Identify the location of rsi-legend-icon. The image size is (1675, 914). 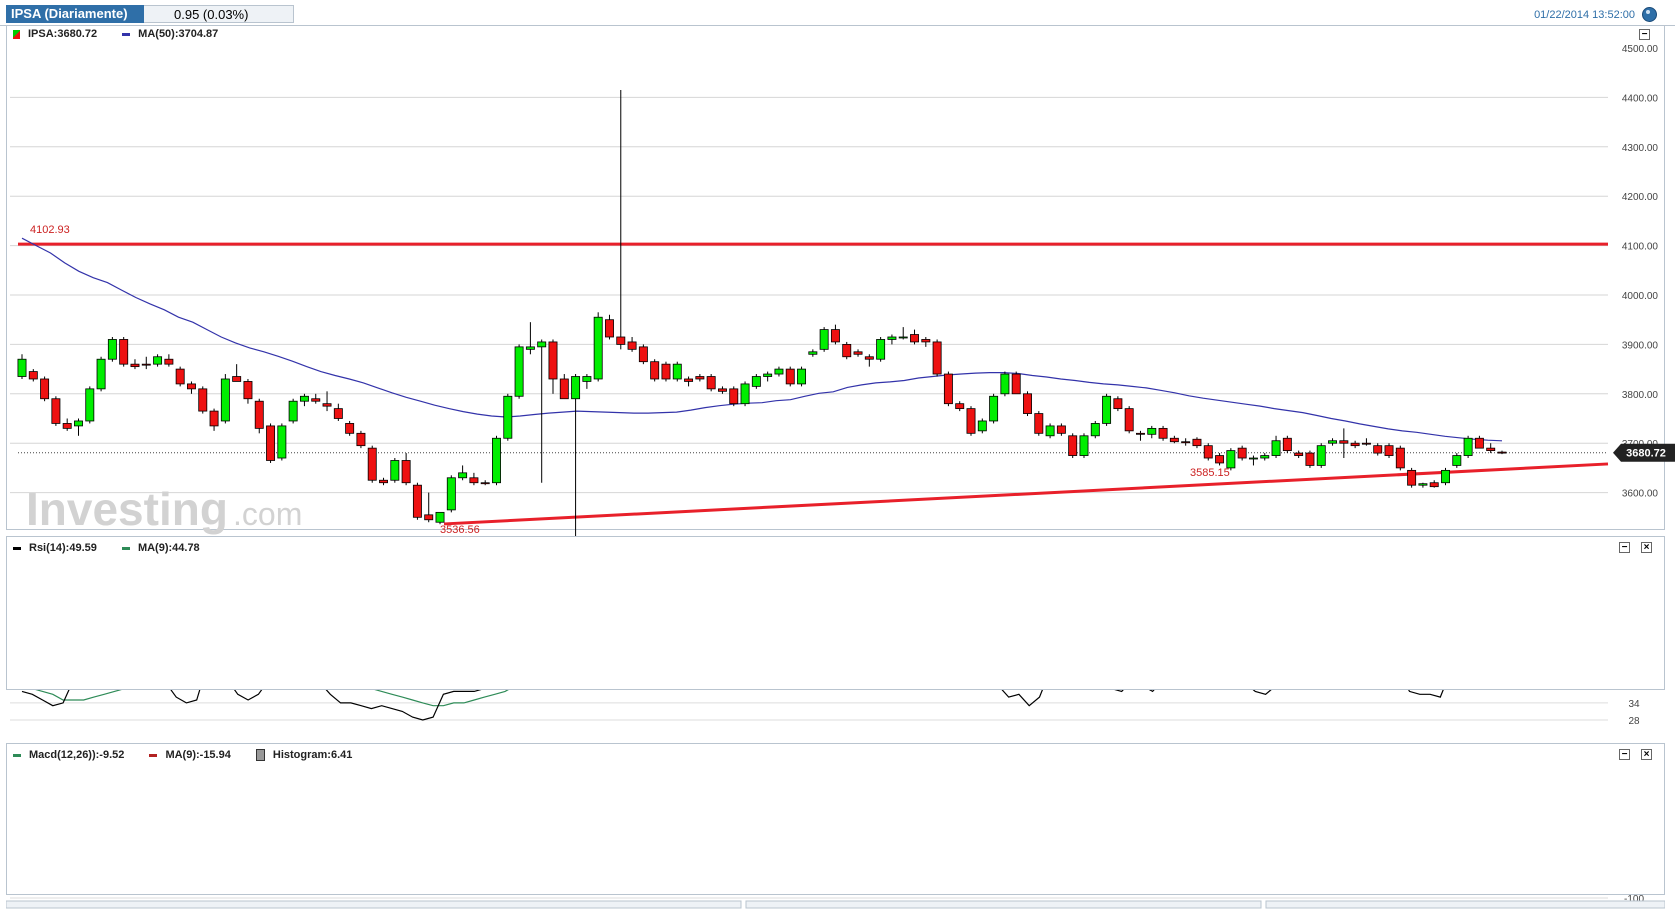
(17, 548).